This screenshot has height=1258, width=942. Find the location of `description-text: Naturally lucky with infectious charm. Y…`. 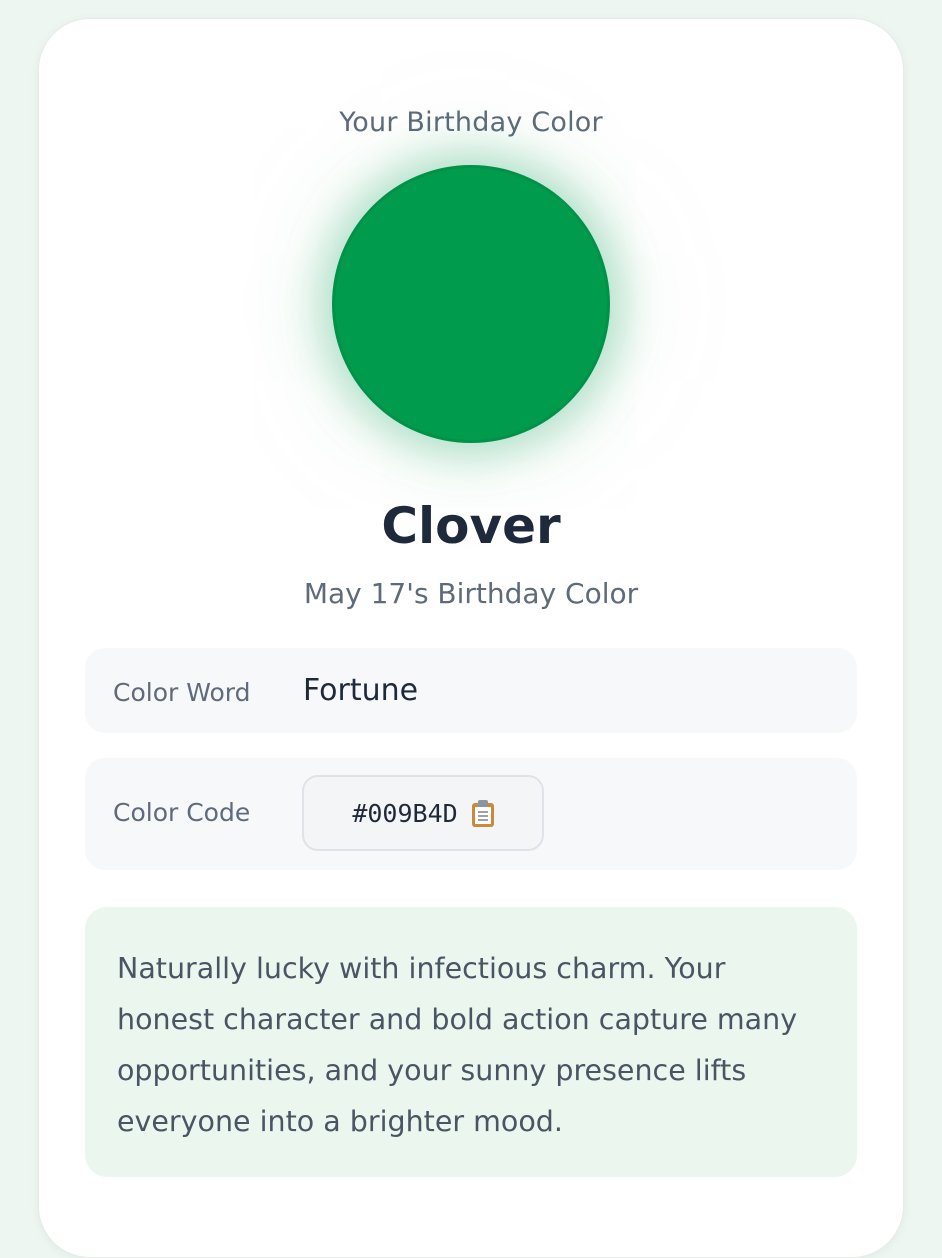

description-text: Naturally lucky with infectious charm. Y… is located at coordinates (457, 1045).